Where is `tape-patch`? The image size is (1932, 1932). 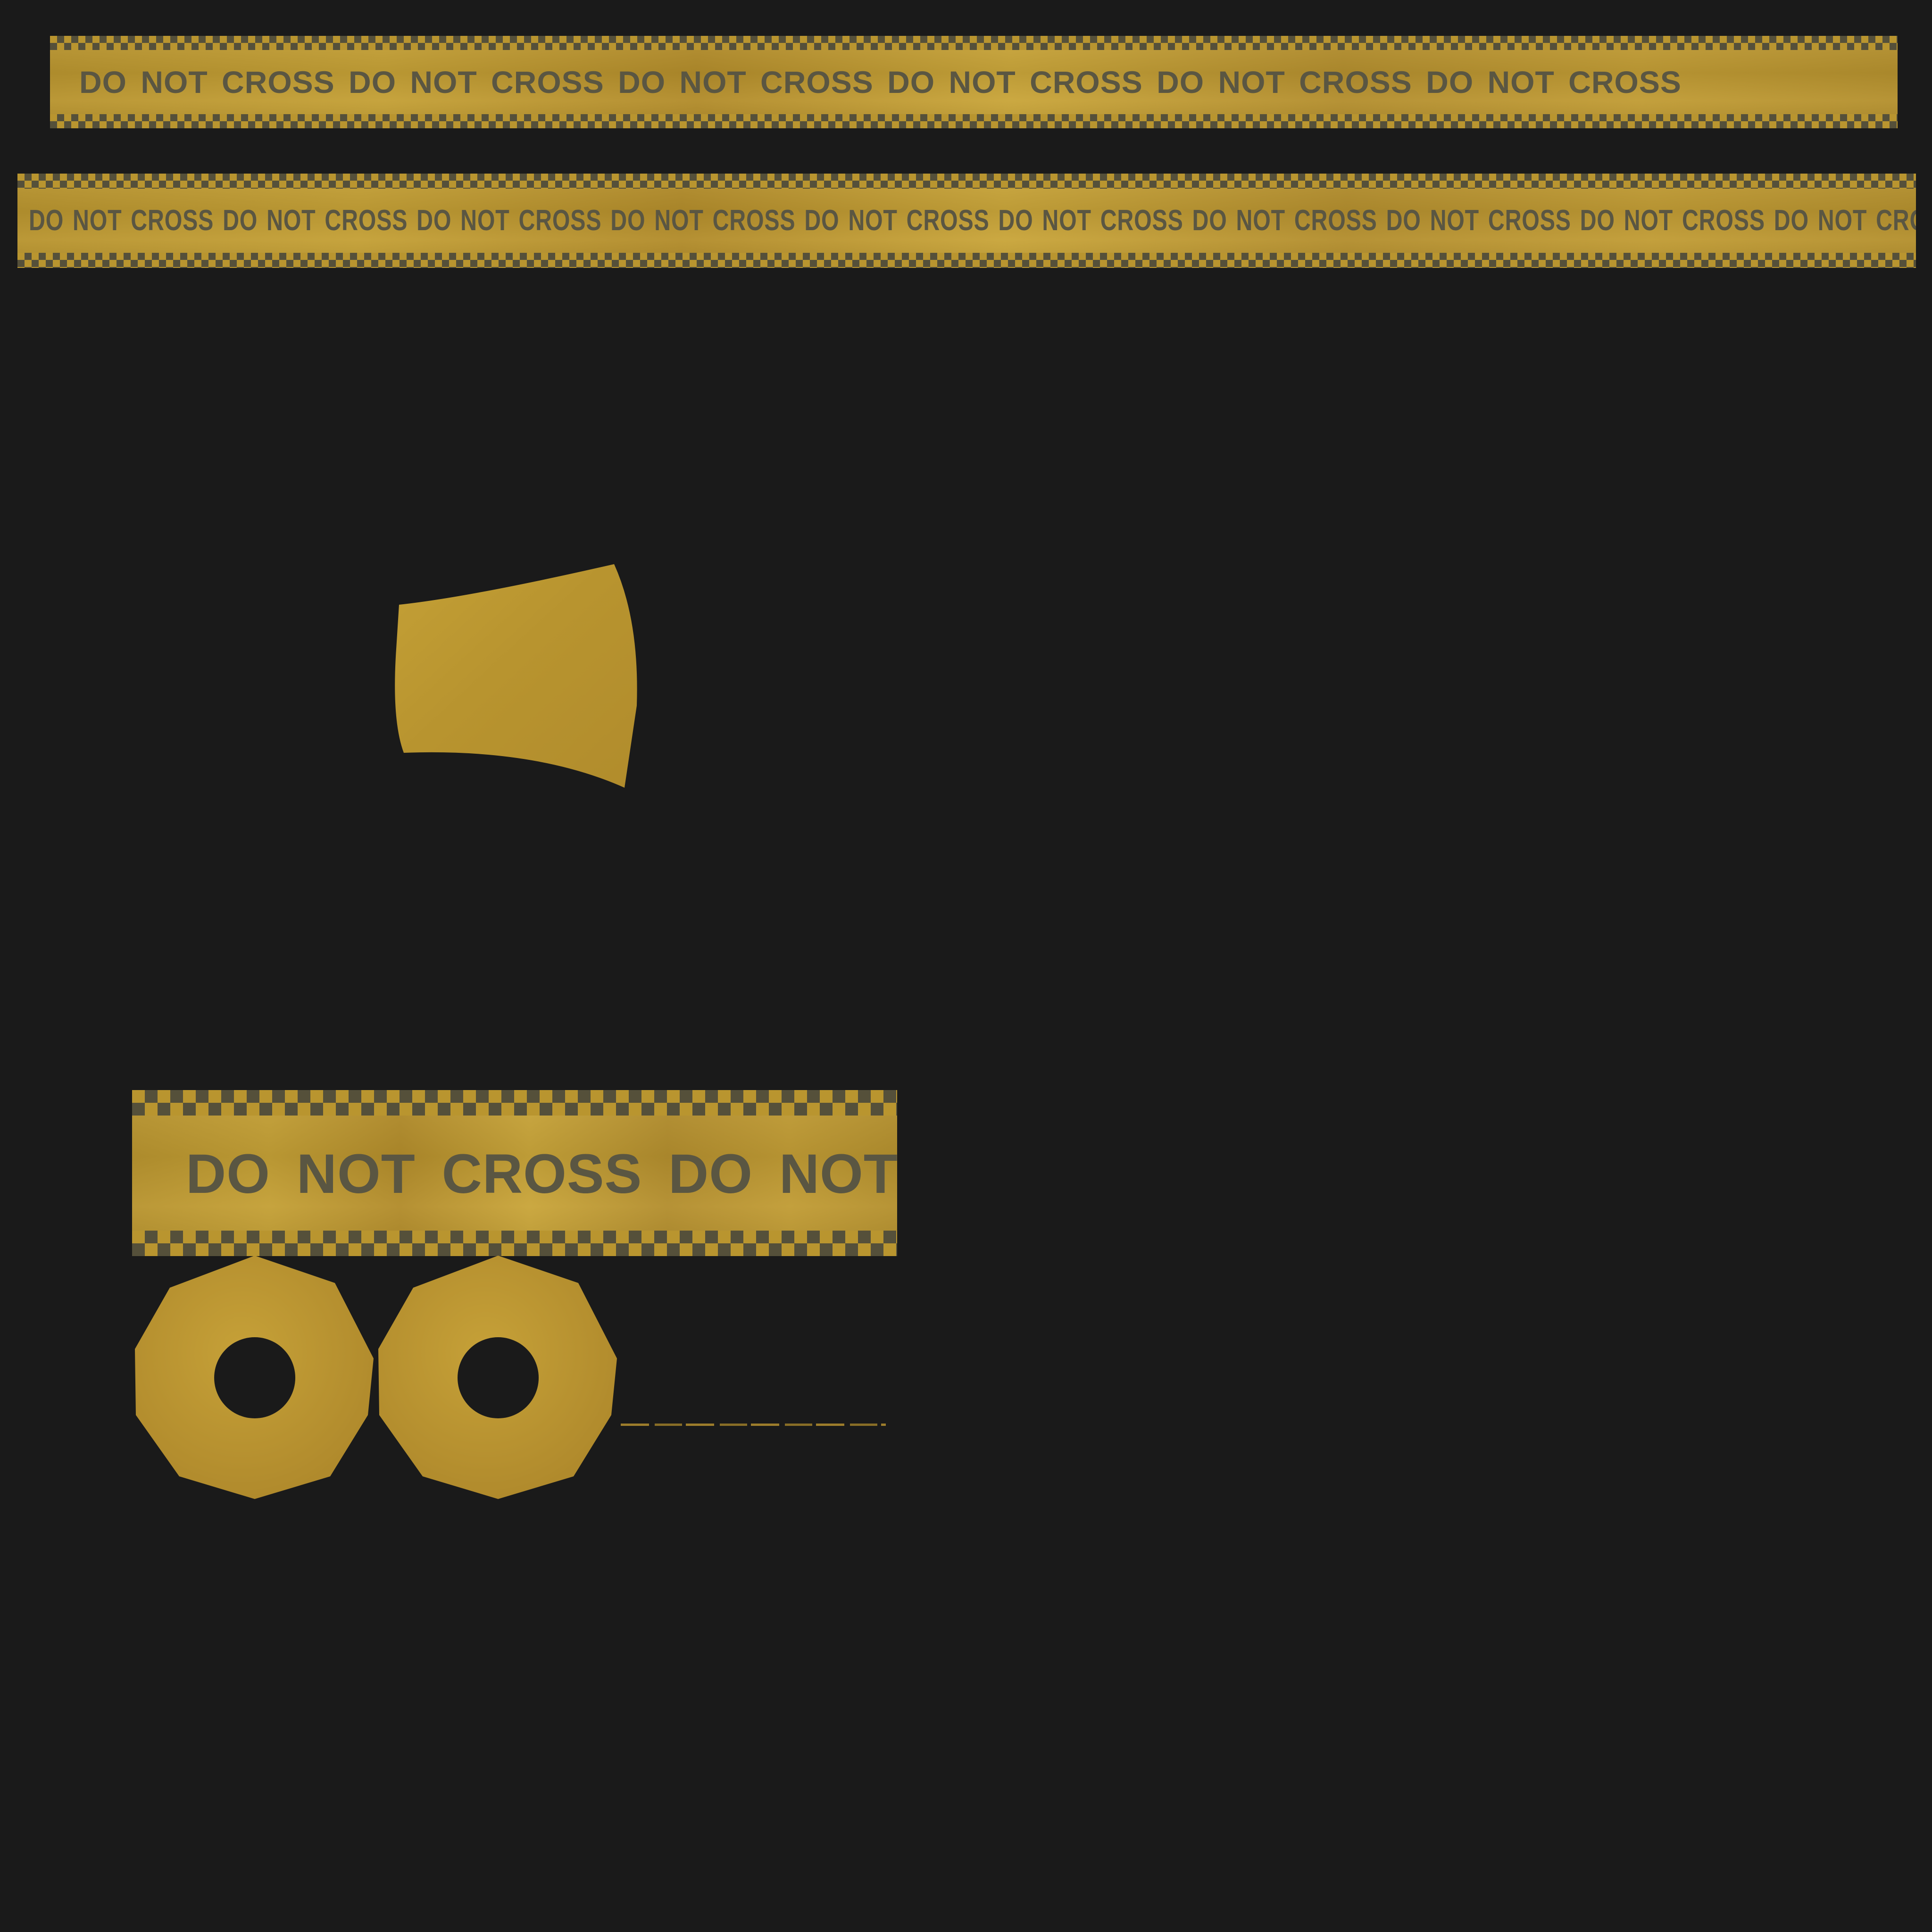 tape-patch is located at coordinates (516, 676).